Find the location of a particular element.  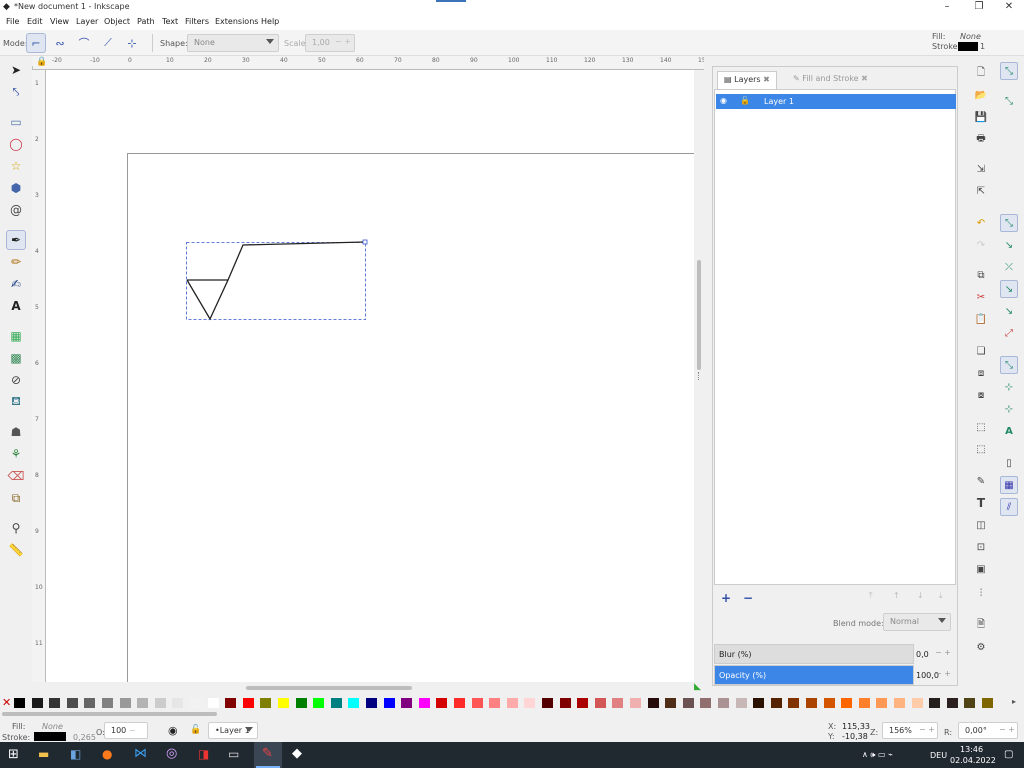

stroke-status-swatch is located at coordinates (50, 736).